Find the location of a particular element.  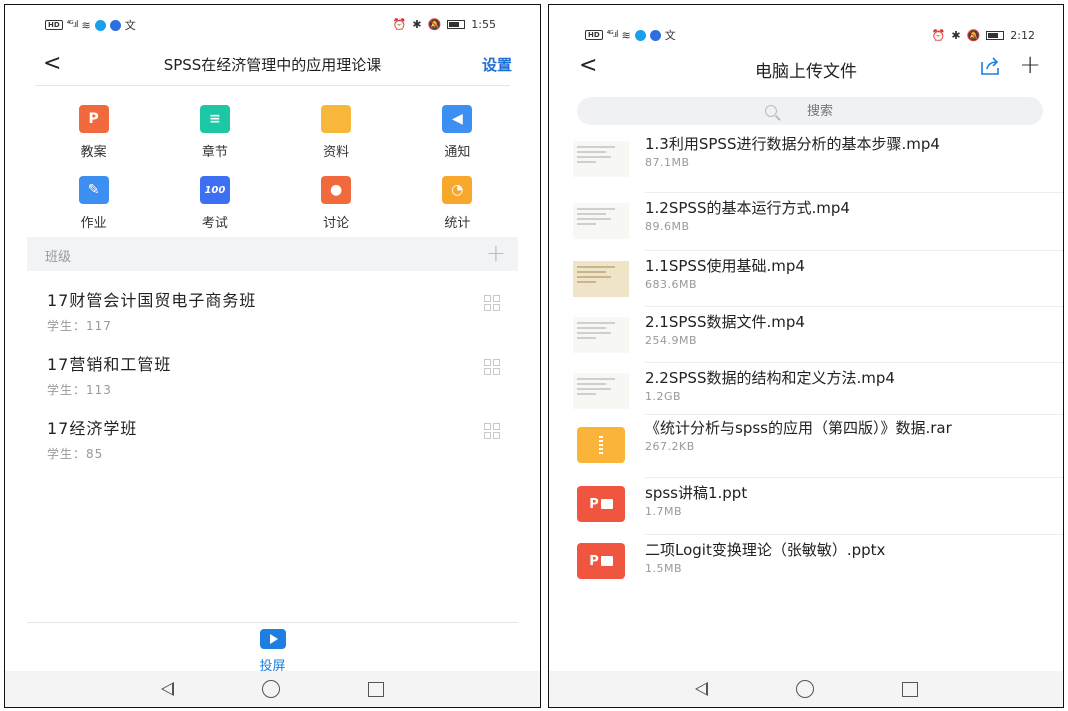

file-entry-text: spss讲稿1.ppt 1.7MB is located at coordinates (844, 502).